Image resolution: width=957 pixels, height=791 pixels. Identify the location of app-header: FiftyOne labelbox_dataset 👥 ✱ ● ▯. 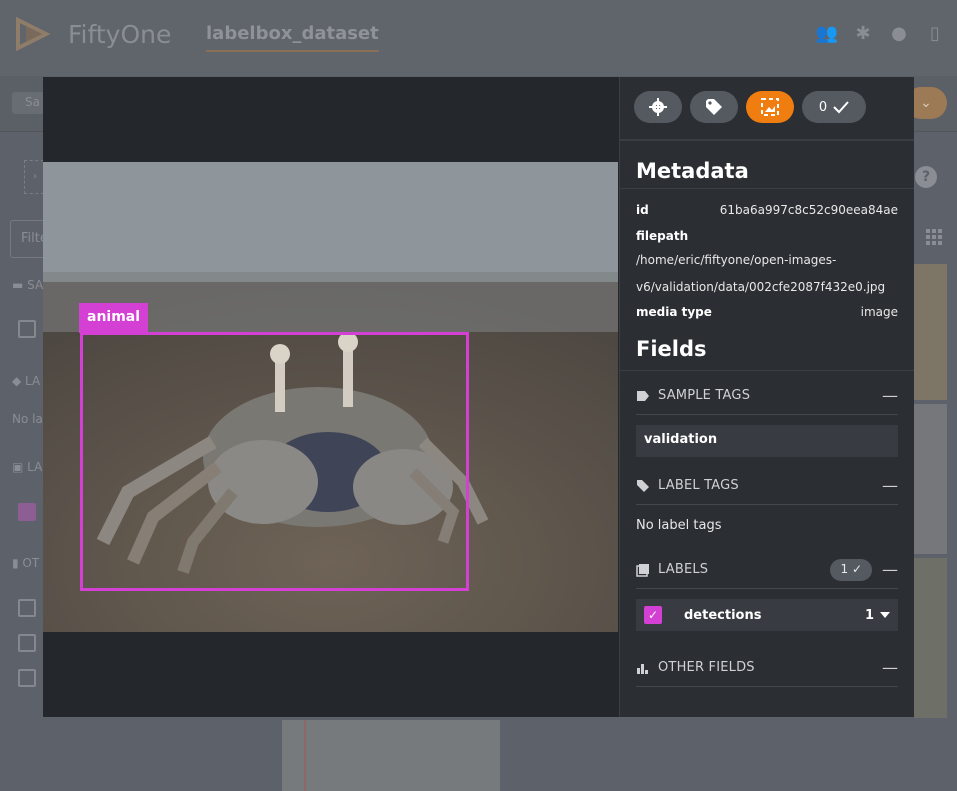
(478, 38).